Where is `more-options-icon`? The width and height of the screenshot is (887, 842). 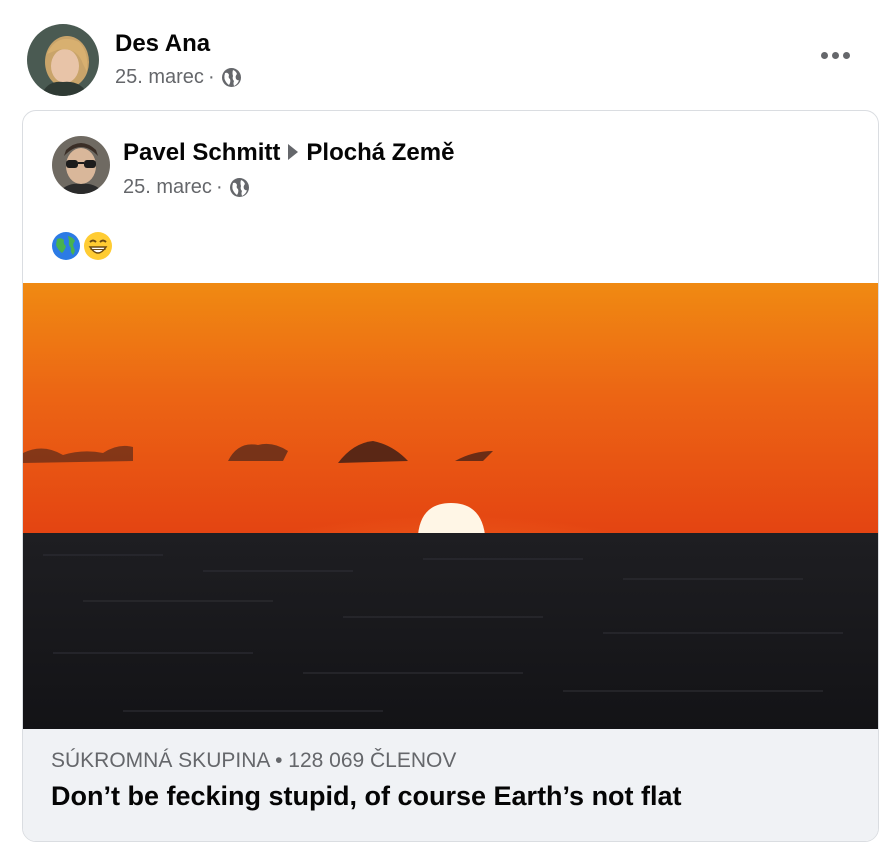
more-options-icon is located at coordinates (836, 55).